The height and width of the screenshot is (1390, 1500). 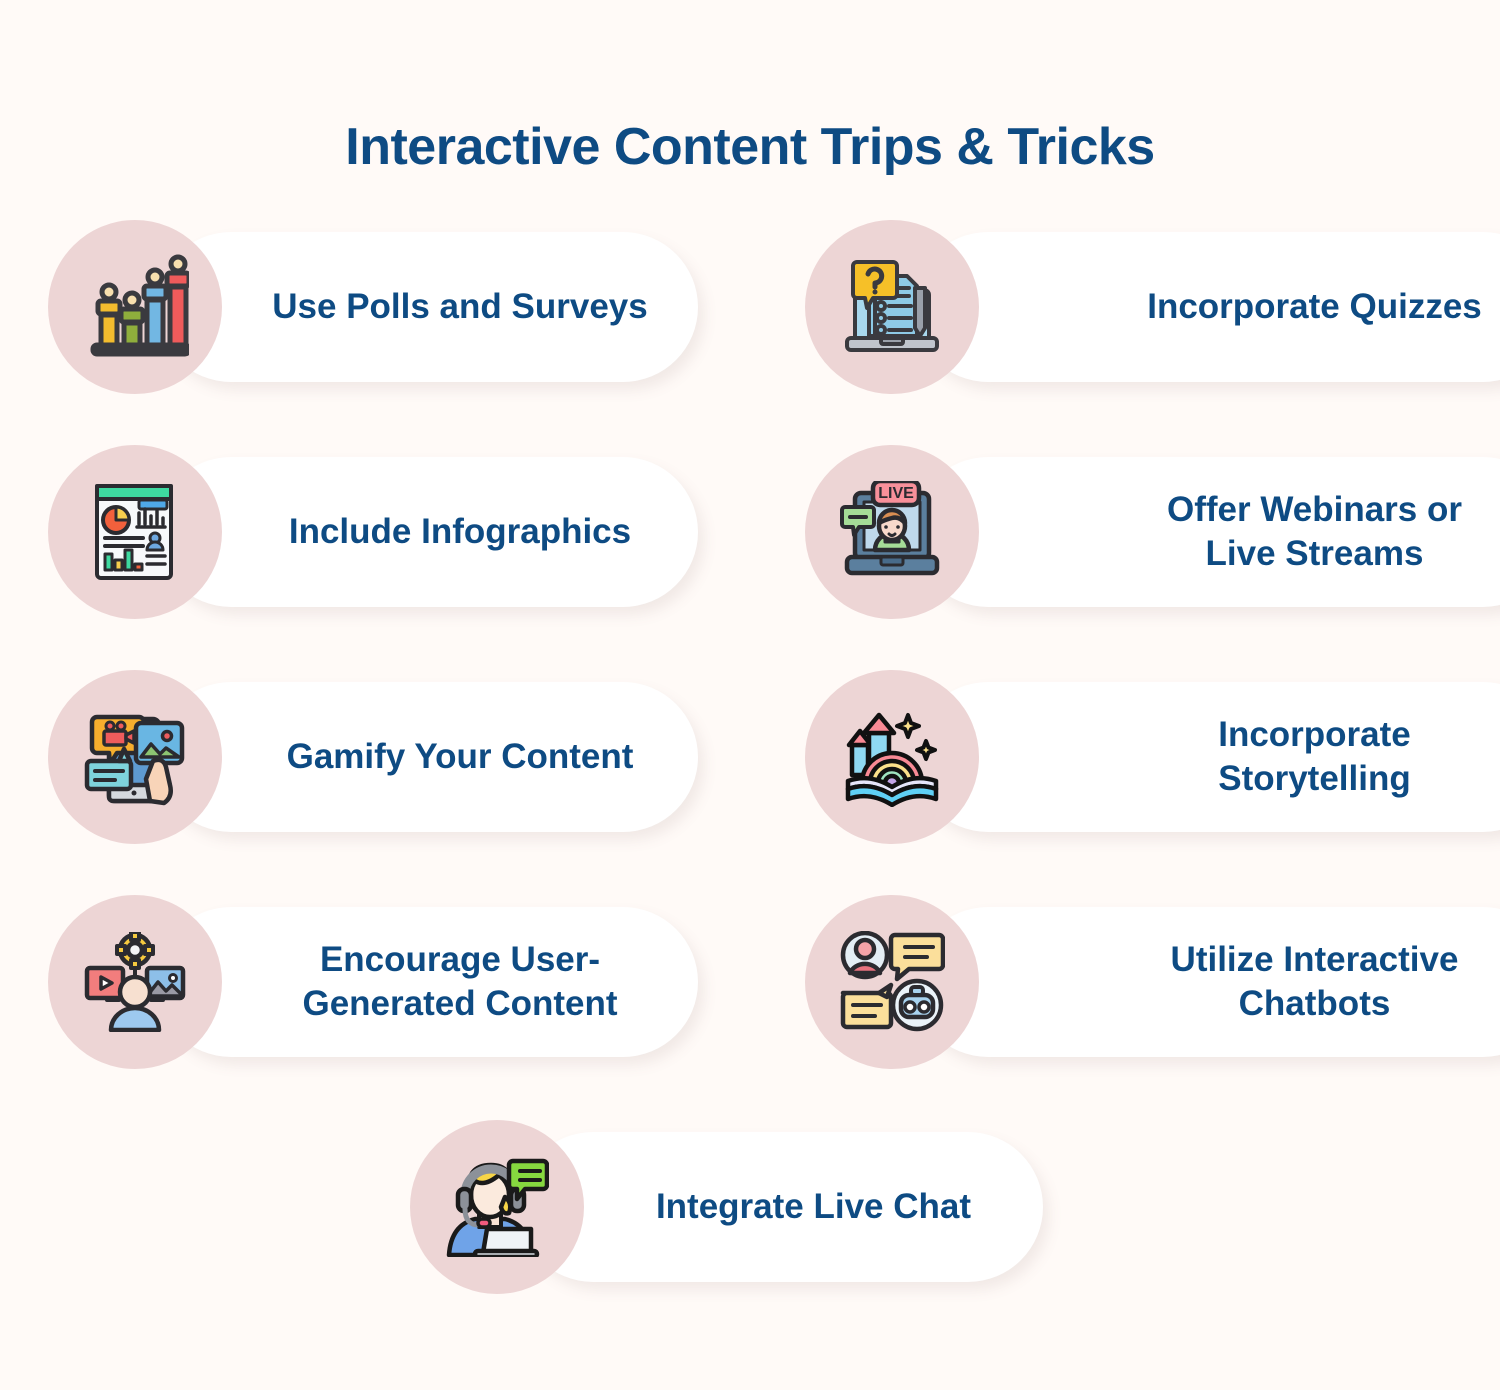 What do you see at coordinates (750, 146) in the screenshot?
I see `page-title: Interactive Content Trips & Tricks` at bounding box center [750, 146].